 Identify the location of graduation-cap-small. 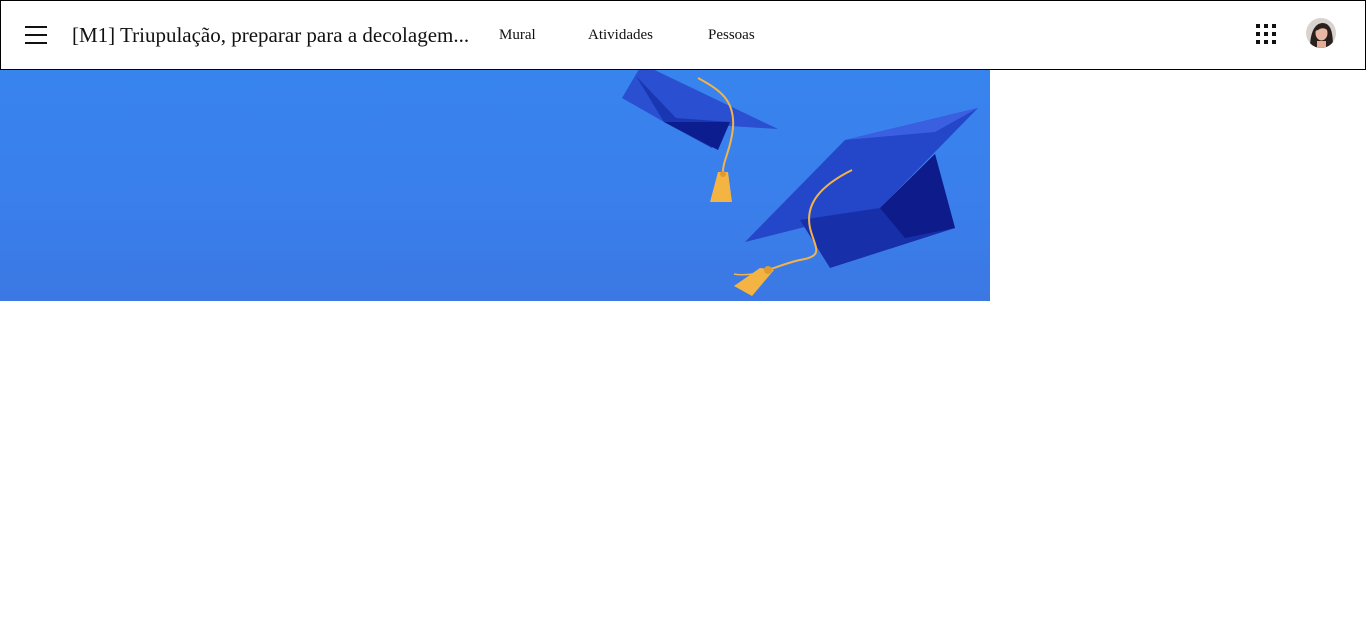
(700, 136).